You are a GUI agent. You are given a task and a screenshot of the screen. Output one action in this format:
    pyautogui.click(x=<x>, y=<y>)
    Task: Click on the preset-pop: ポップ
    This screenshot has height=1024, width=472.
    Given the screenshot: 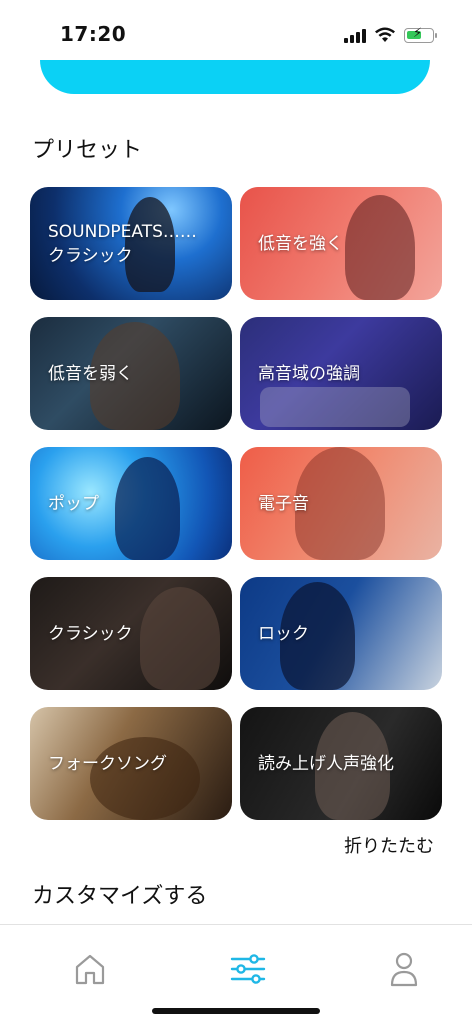 What is the action you would take?
    pyautogui.click(x=131, y=503)
    